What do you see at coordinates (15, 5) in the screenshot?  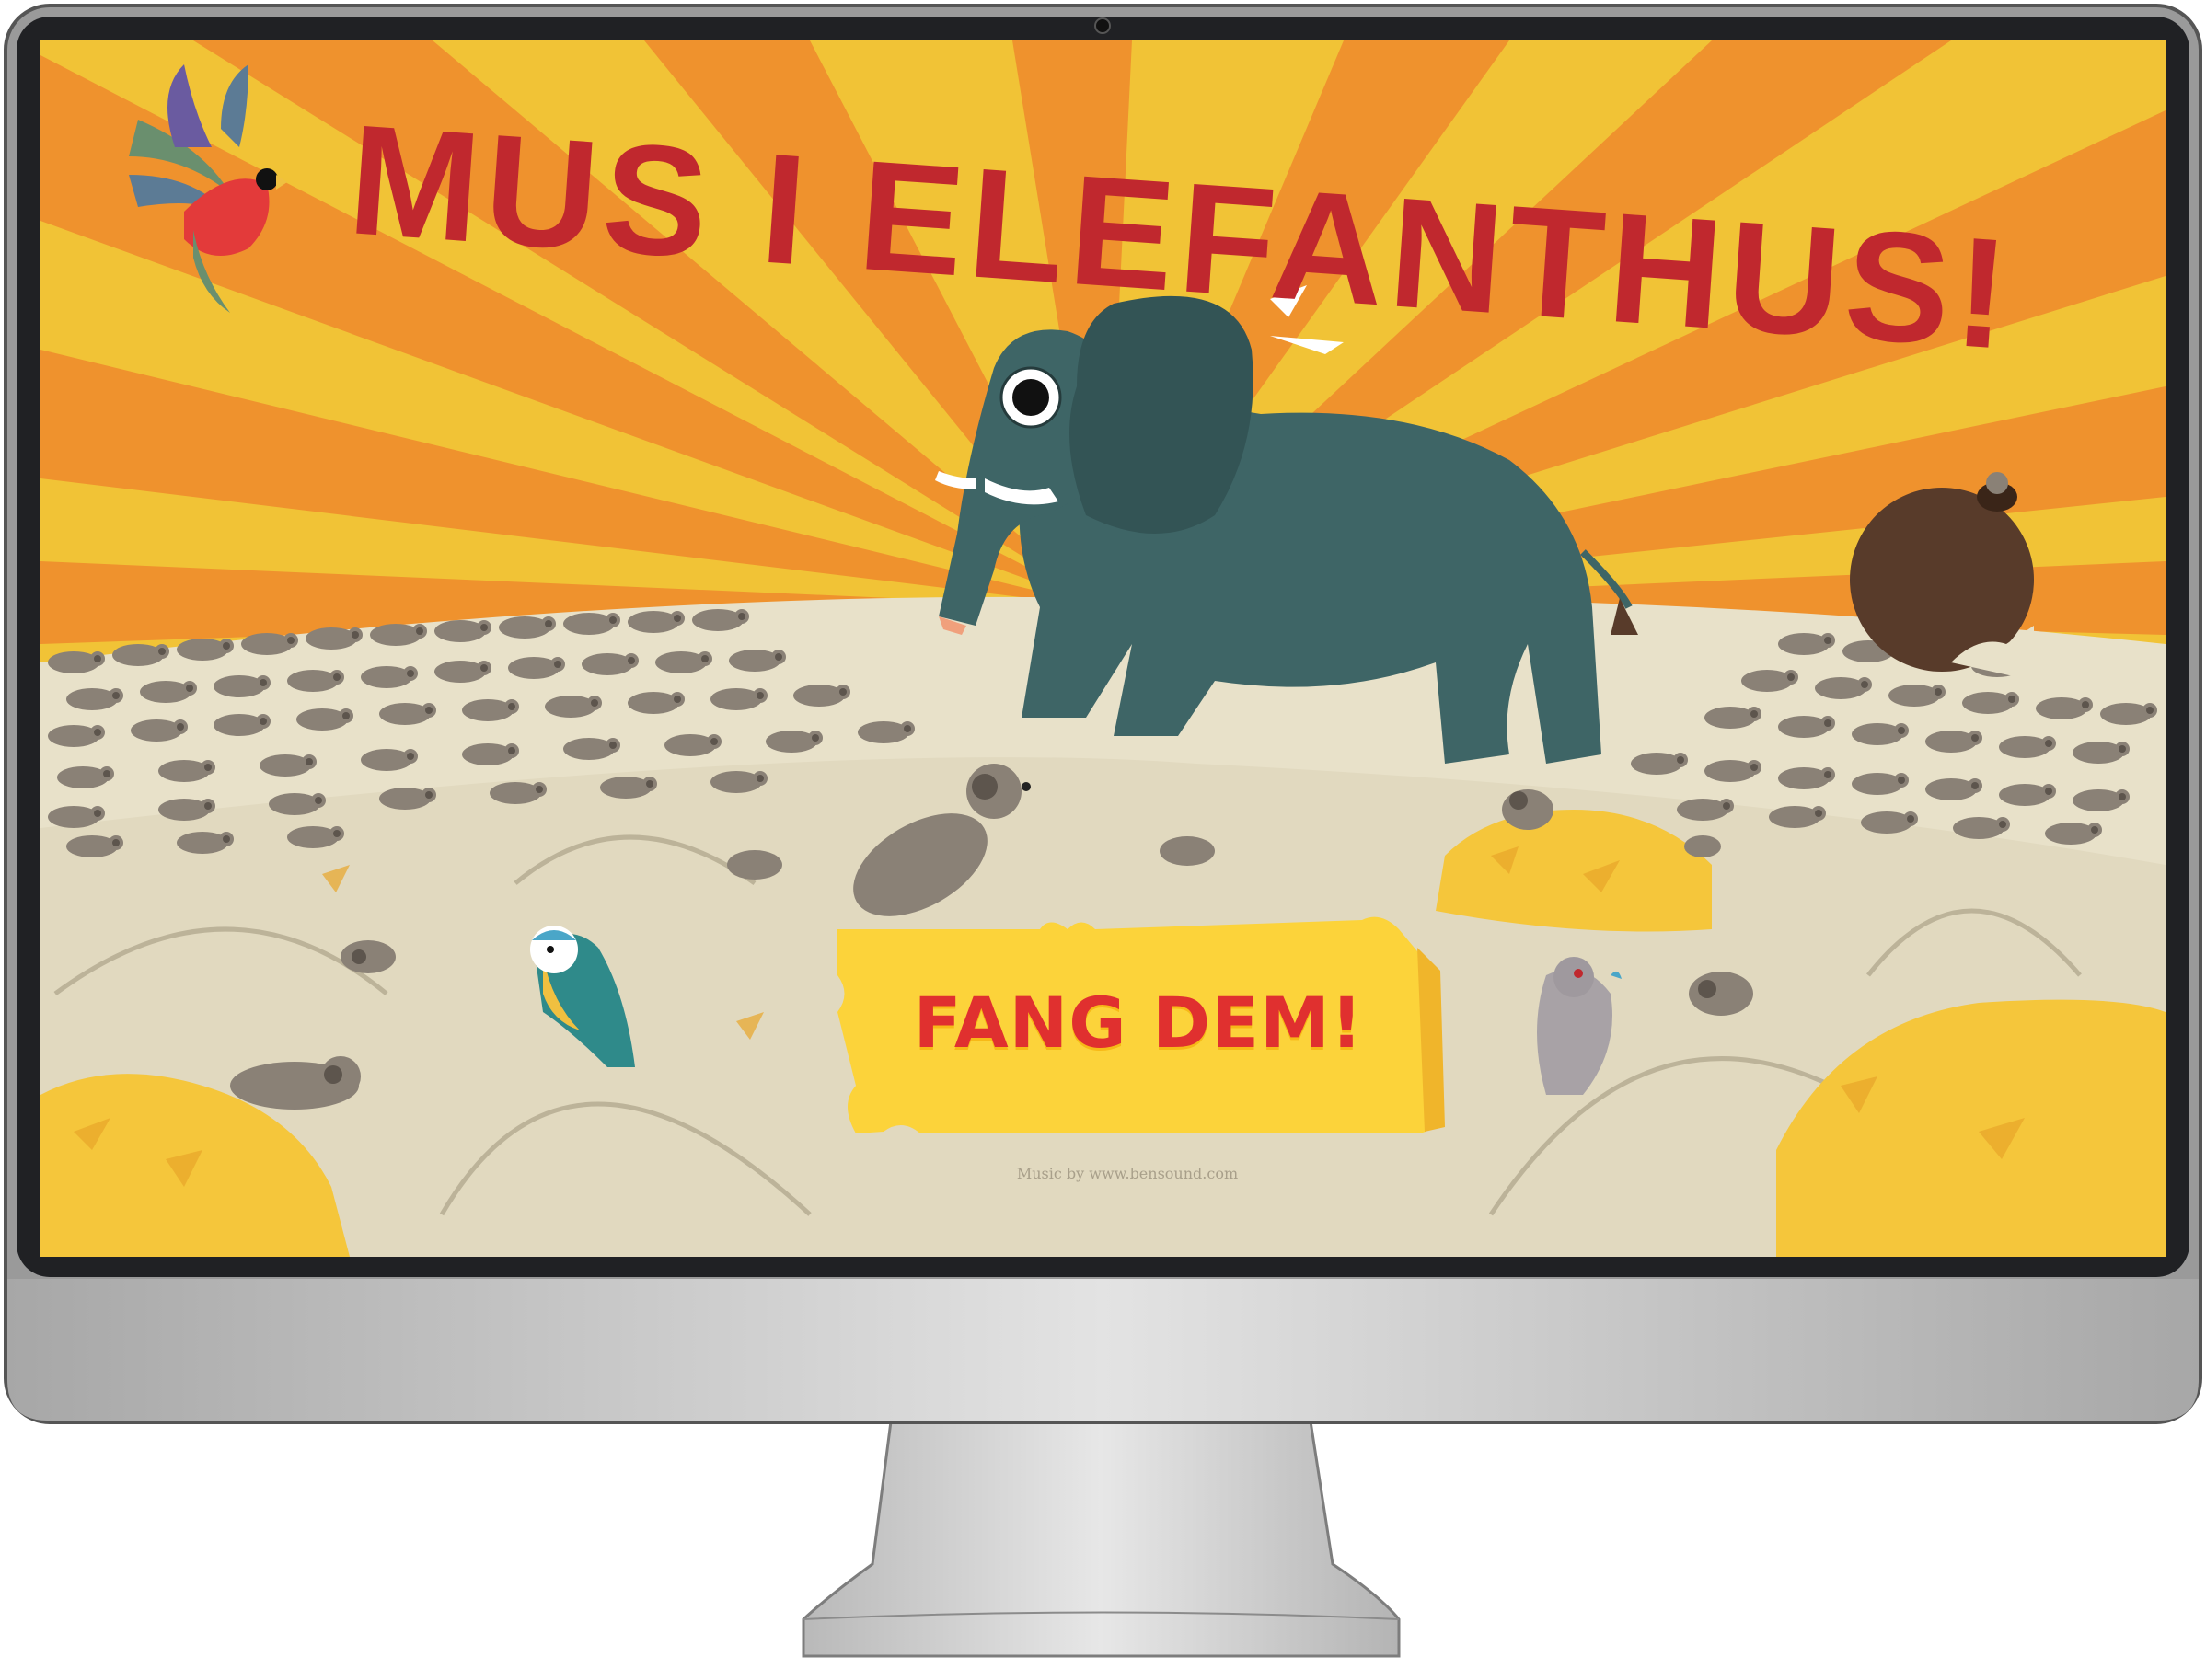 I see `mouse-swarm-left` at bounding box center [15, 5].